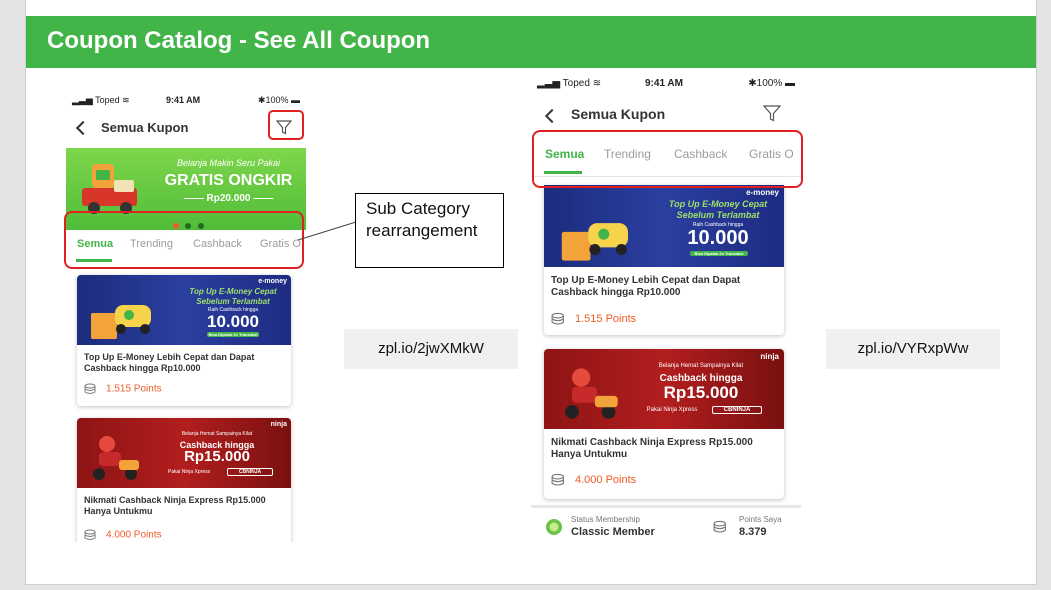  Describe the element at coordinates (753, 532) in the screenshot. I see `points-value: 8.379` at that location.